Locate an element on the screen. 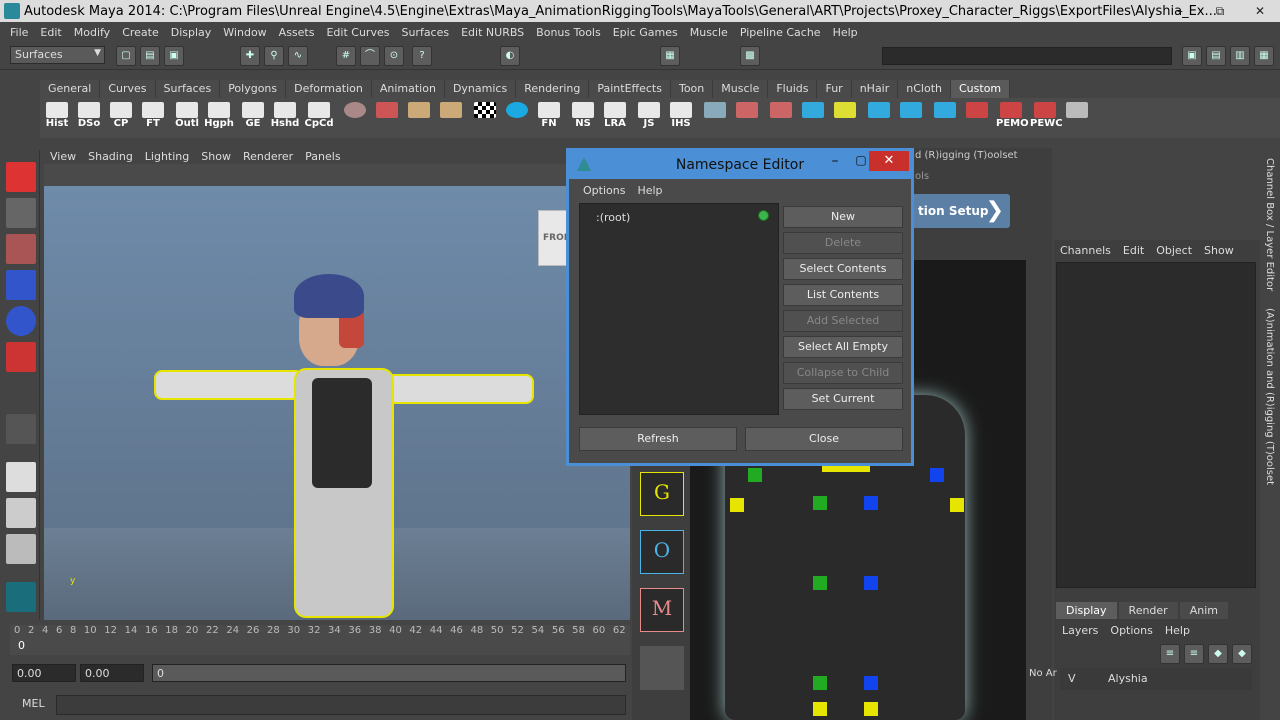  shelf-btn-brush is located at coordinates (747, 117).